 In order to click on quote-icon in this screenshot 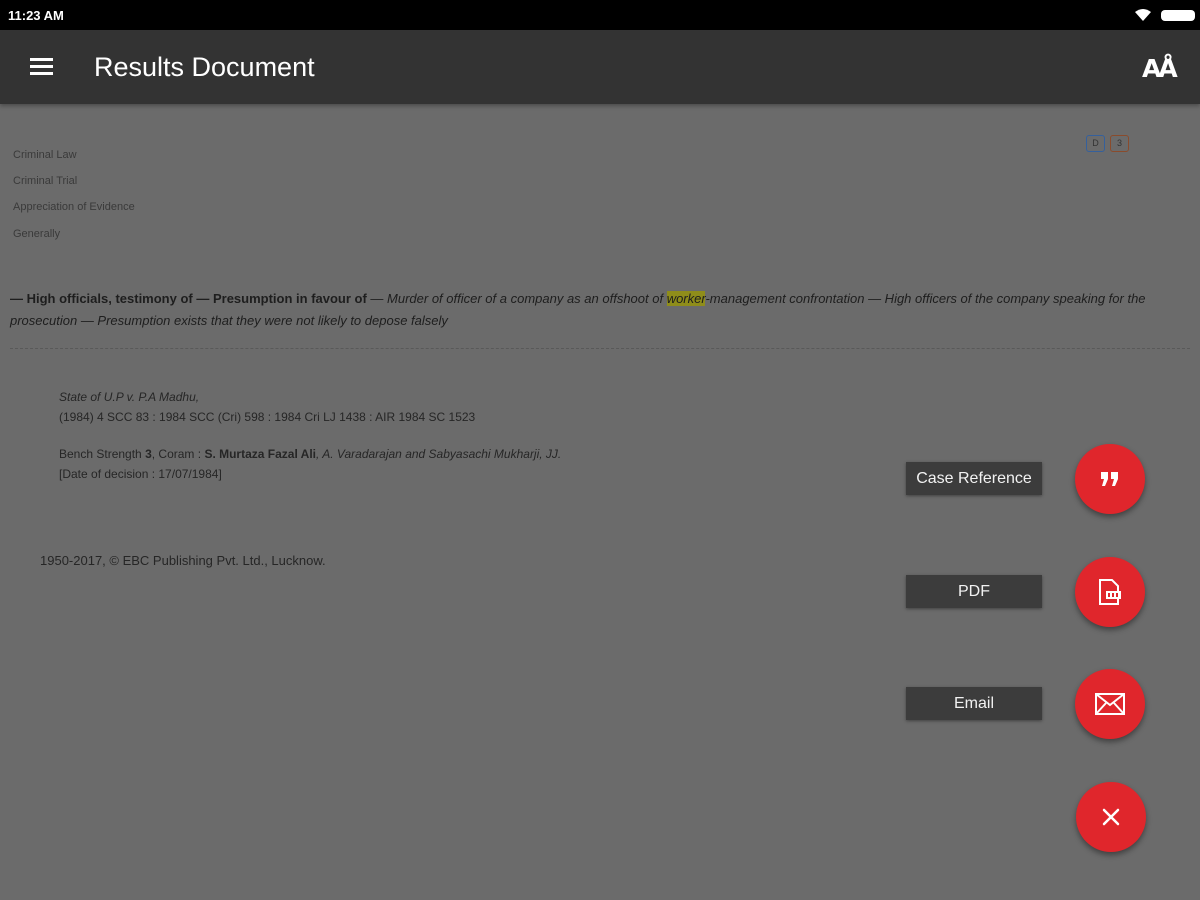, I will do `click(1109, 479)`.